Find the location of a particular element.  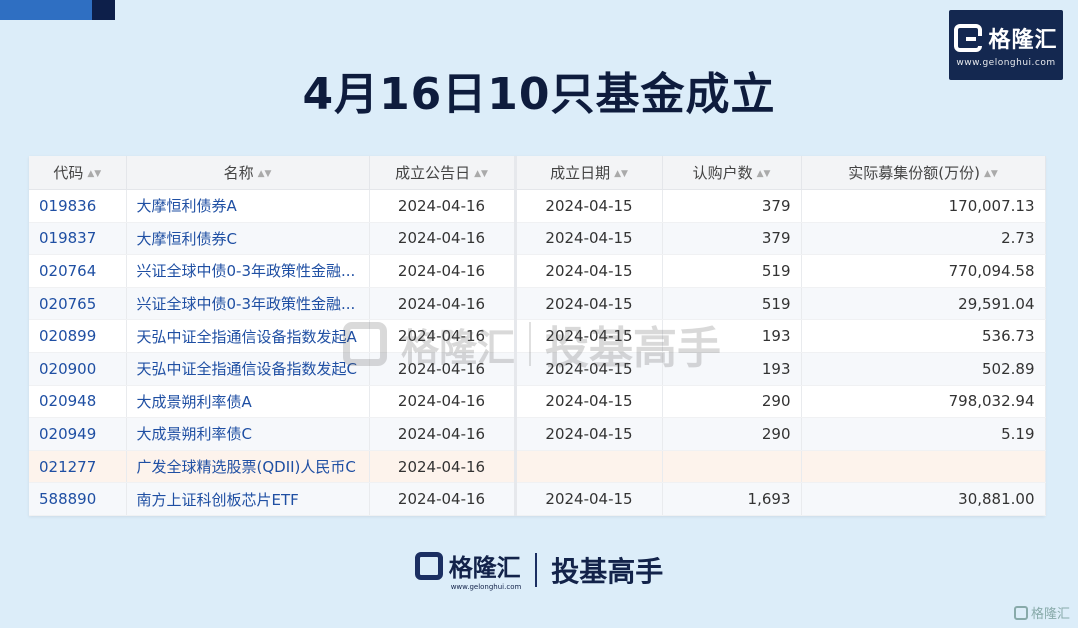

table-row: 019837 大摩恒利债券C 2024-04-16 2024-04-15 379 2.73 is located at coordinates (537, 239).